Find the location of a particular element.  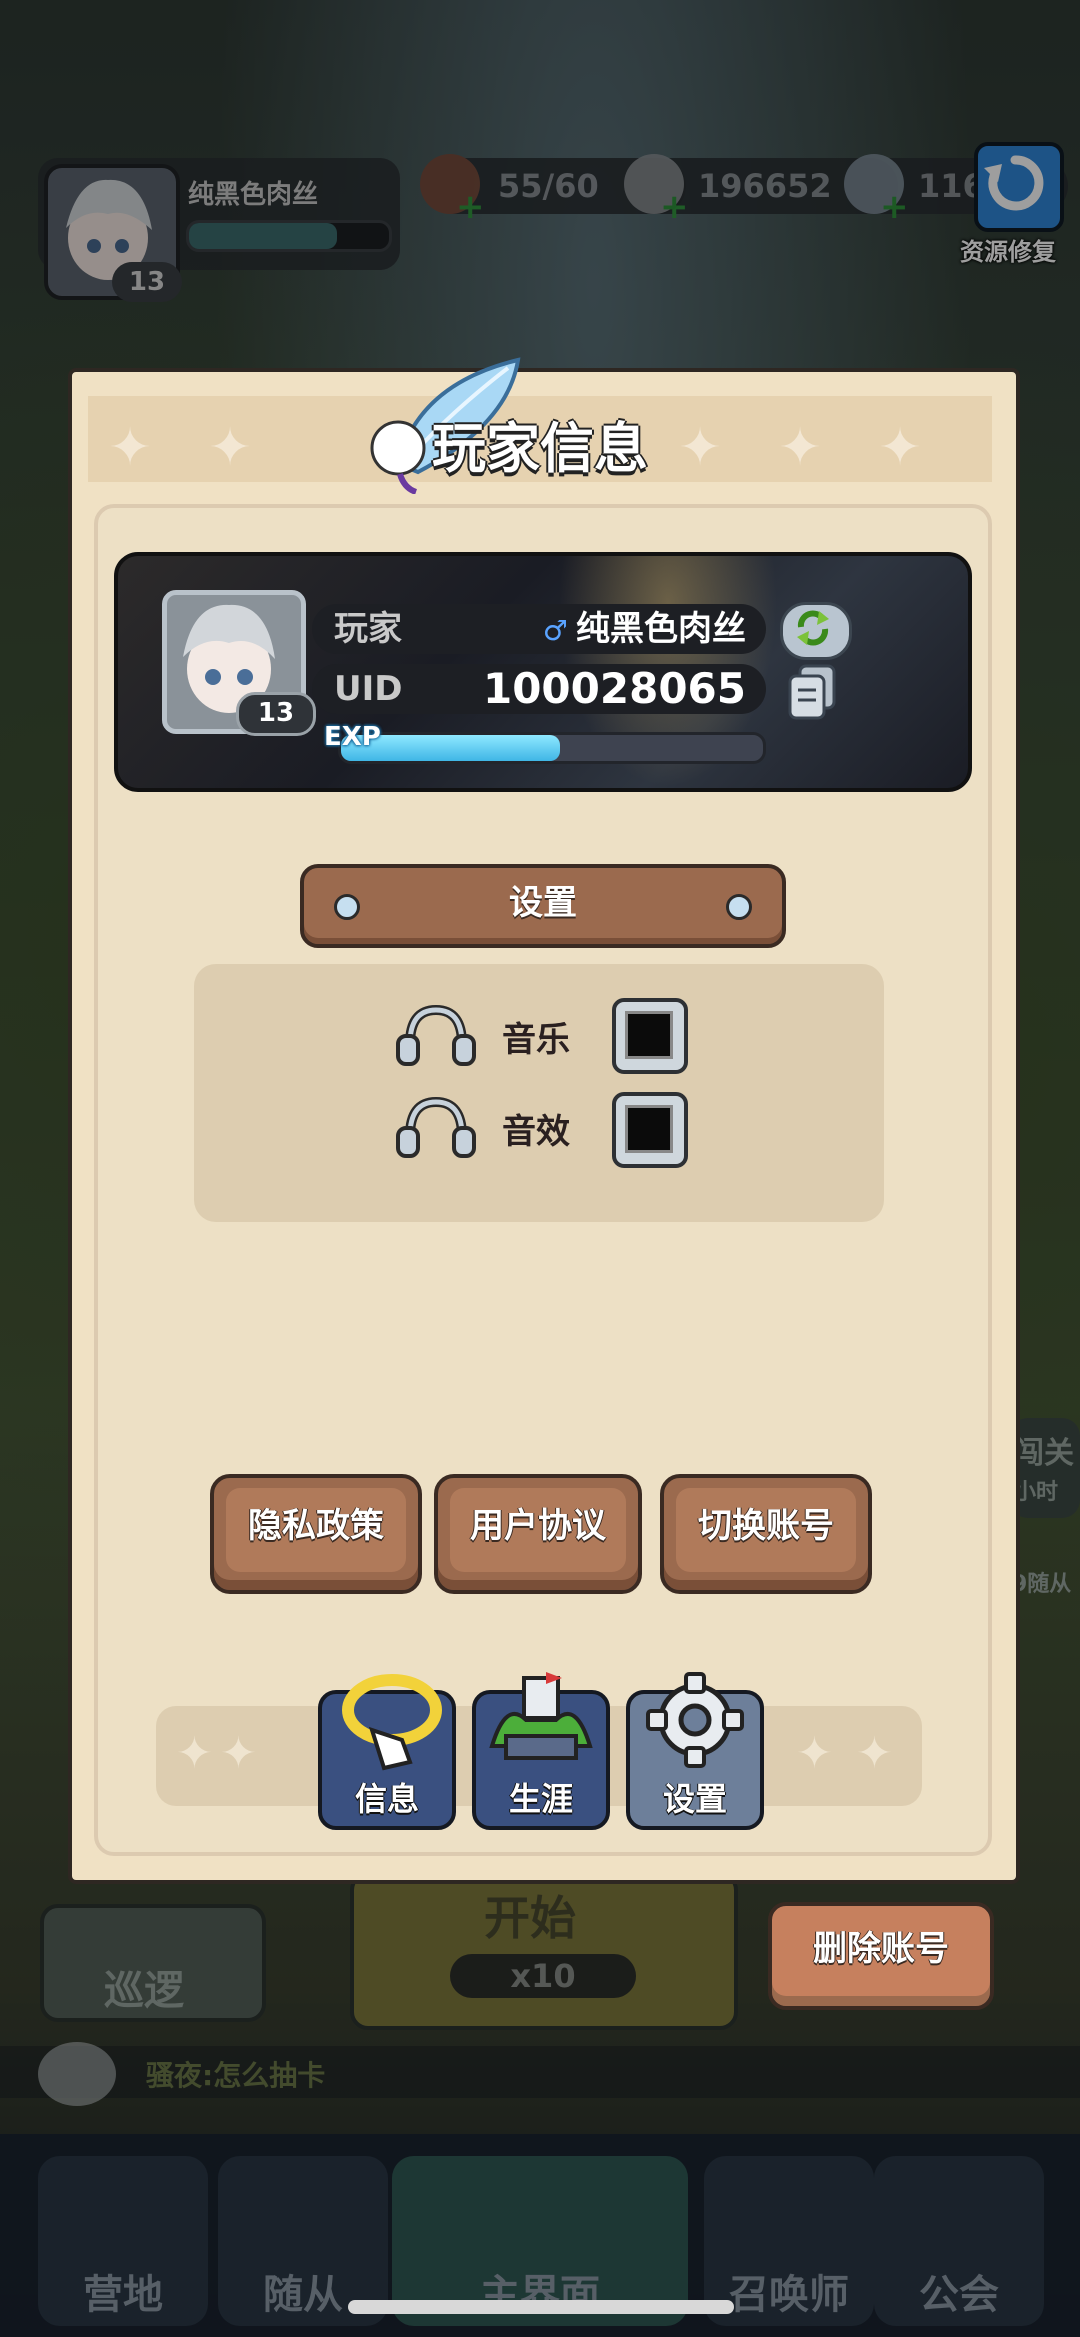

settings-box is located at coordinates (539, 1093).